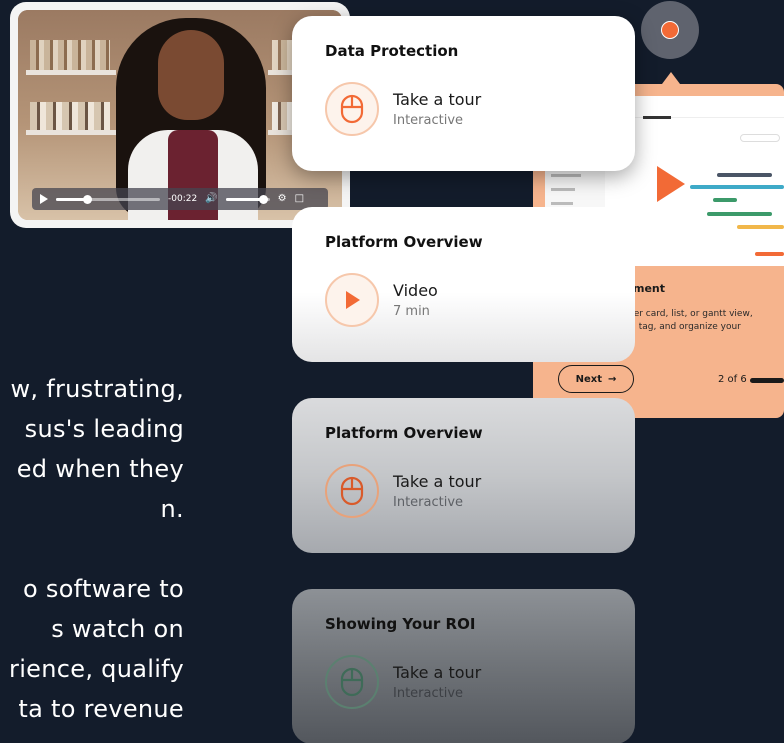 The height and width of the screenshot is (743, 784). I want to click on tour-card-platform-overview-video: Platform Overview Video 7 min, so click(463, 284).